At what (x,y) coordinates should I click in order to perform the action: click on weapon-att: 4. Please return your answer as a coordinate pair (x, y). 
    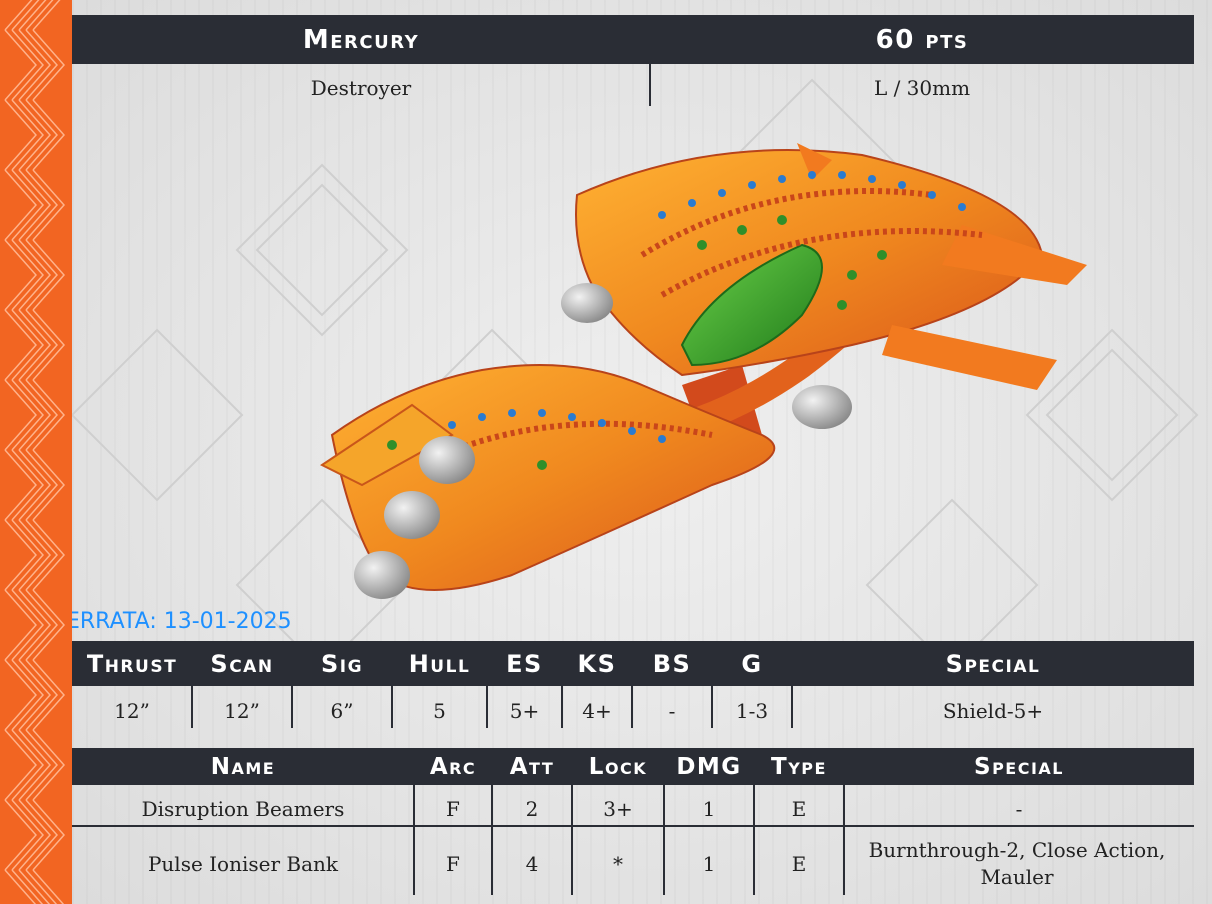
    Looking at the image, I should click on (532, 864).